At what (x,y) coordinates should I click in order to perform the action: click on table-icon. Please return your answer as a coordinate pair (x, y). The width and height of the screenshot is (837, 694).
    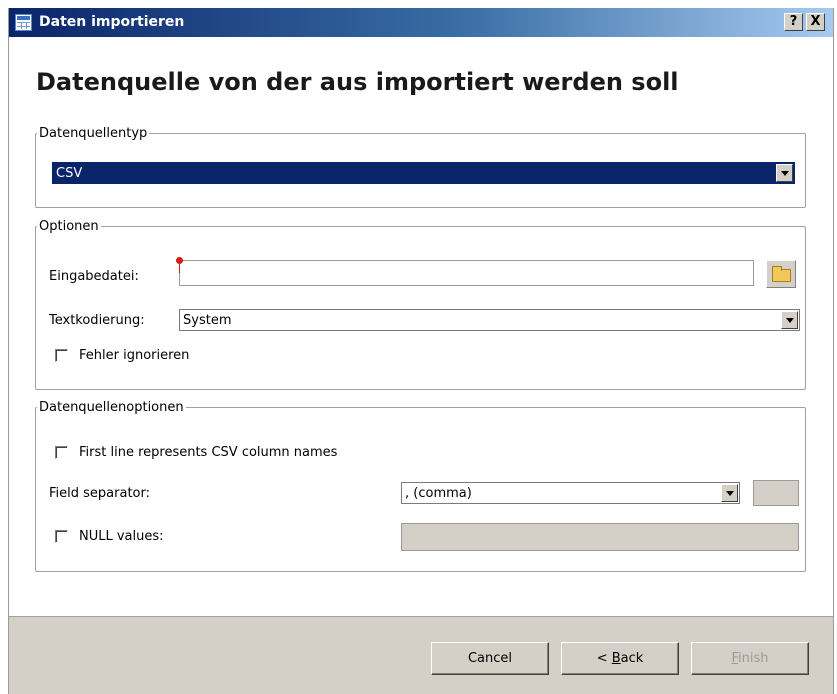
    Looking at the image, I should click on (23, 22).